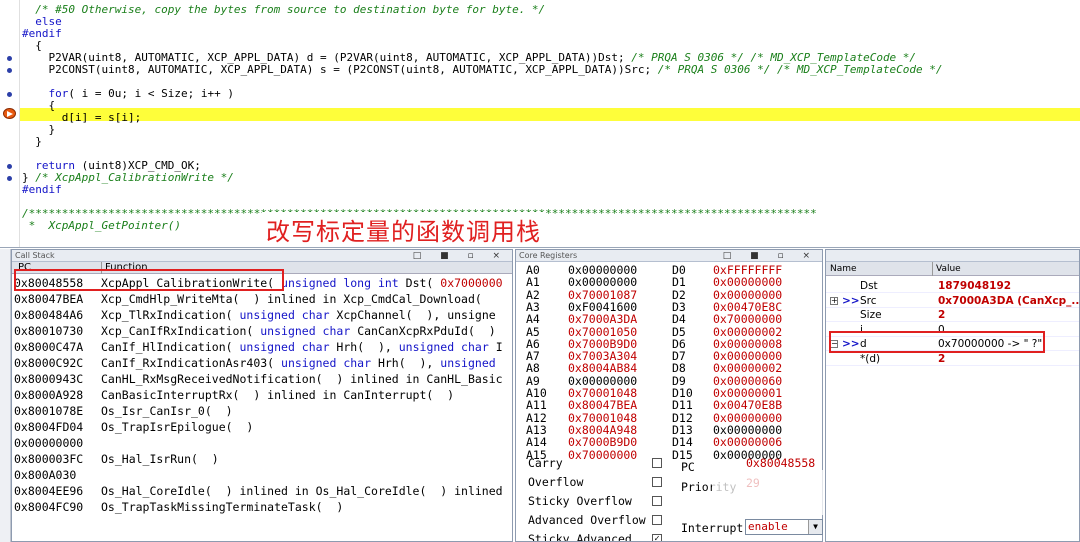 This screenshot has height=542, width=1080. Describe the element at coordinates (679, 356) in the screenshot. I see `register-name: D7` at that location.